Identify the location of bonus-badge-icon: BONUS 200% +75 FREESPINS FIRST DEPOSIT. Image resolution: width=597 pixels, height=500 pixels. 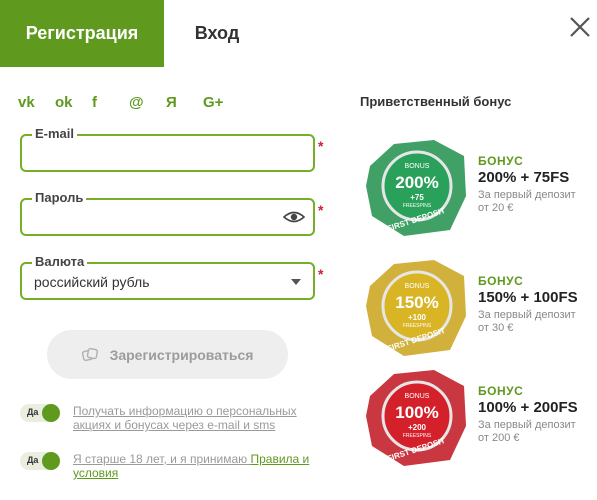
(416, 188).